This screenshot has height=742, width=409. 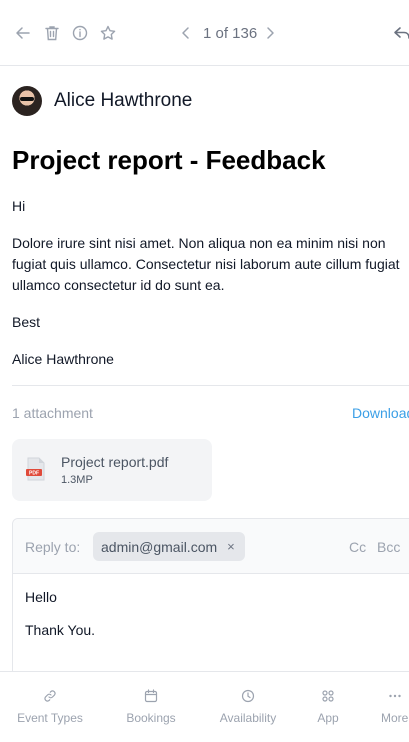 What do you see at coordinates (395, 696) in the screenshot?
I see `more-icon` at bounding box center [395, 696].